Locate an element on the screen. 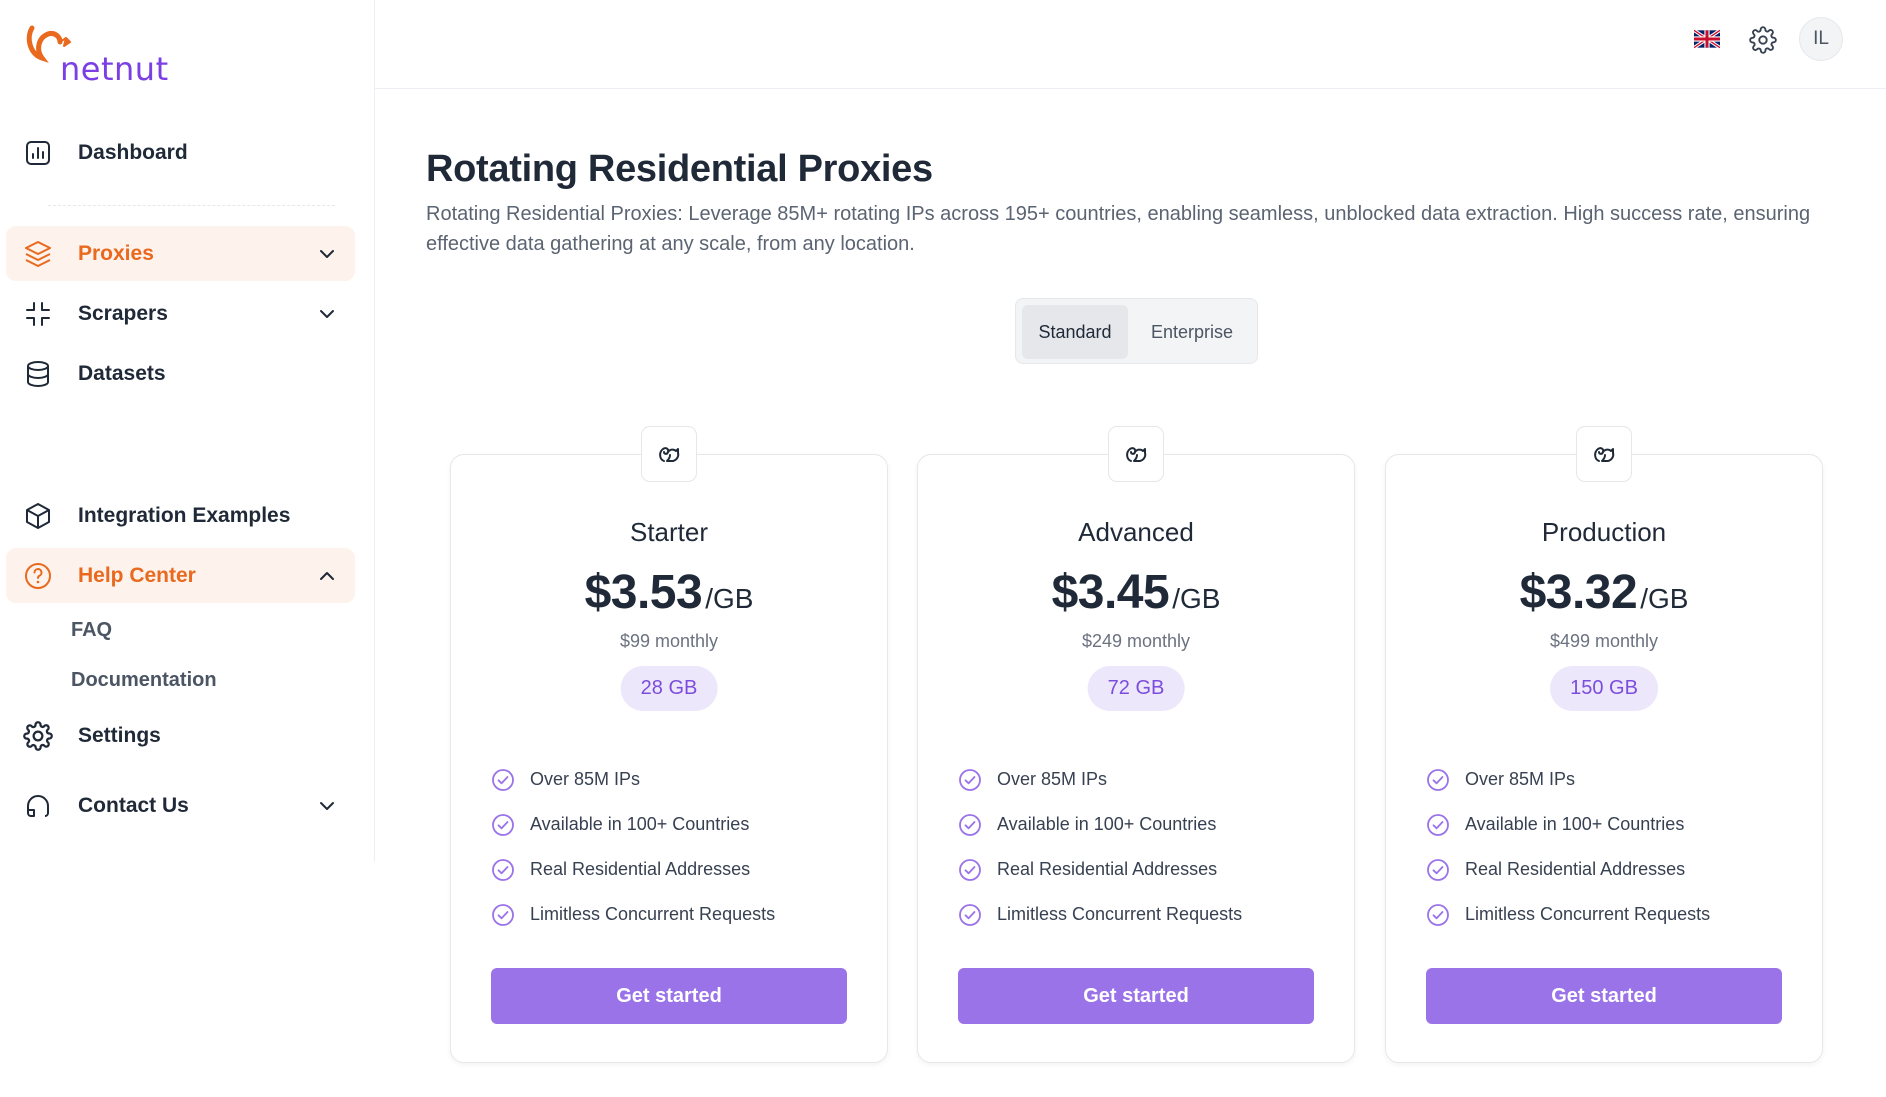 The image size is (1886, 1097). toggle-enterprise: Enterprise is located at coordinates (1192, 332).